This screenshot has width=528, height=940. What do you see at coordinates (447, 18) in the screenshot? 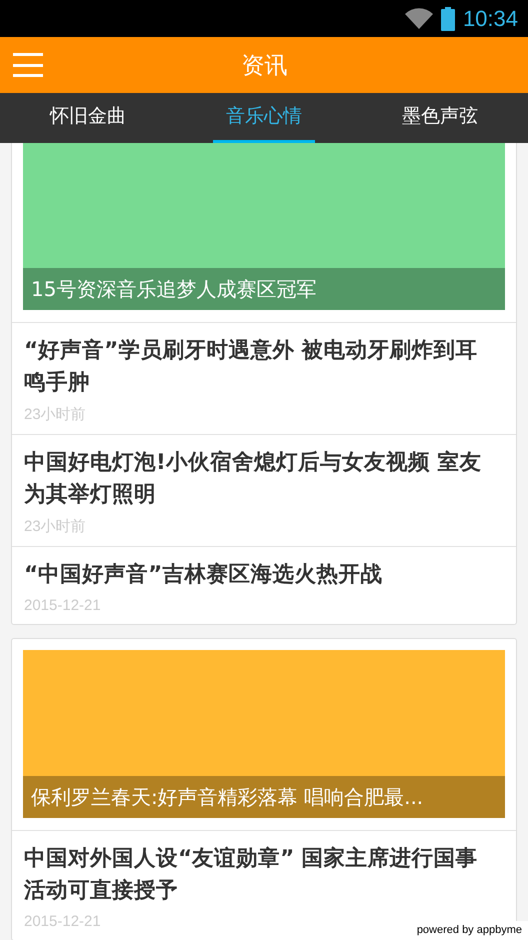
I see `battery-icon` at bounding box center [447, 18].